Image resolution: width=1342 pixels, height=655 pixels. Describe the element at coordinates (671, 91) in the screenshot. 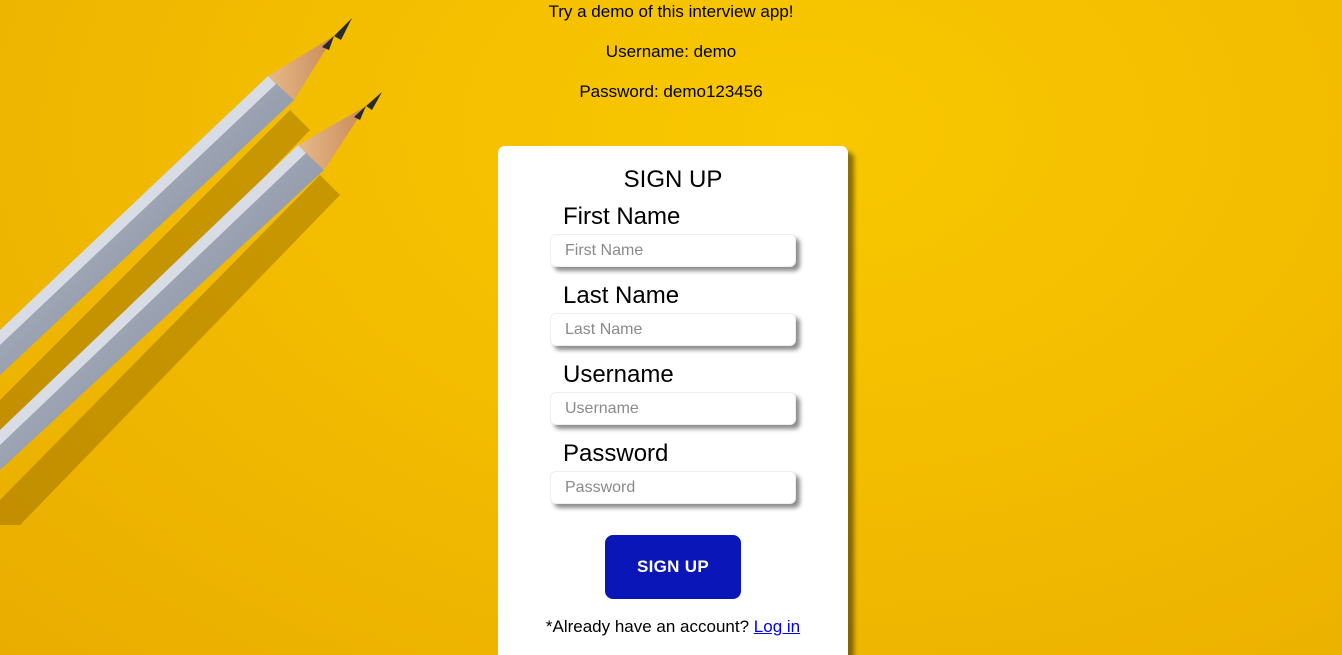

I see `demo-password-line: Password: demo123456` at that location.